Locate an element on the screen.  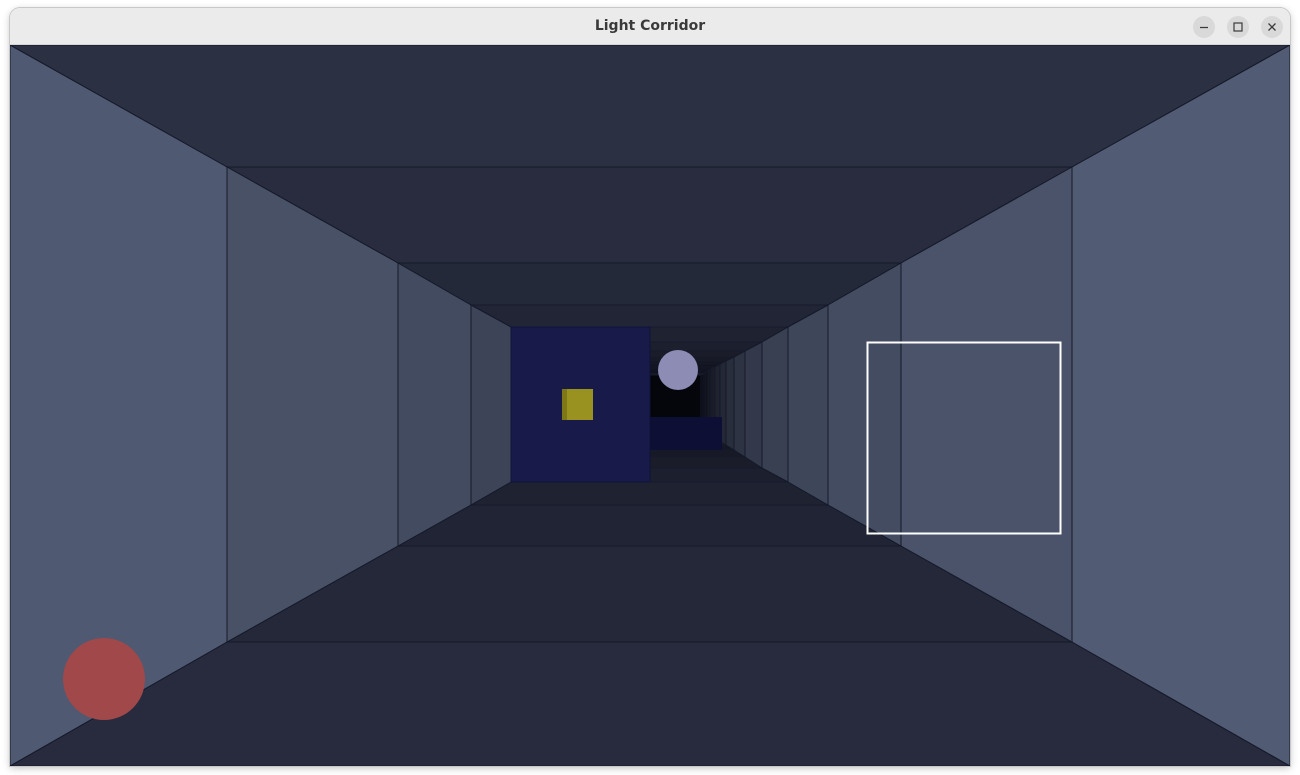
close-button is located at coordinates (1272, 27).